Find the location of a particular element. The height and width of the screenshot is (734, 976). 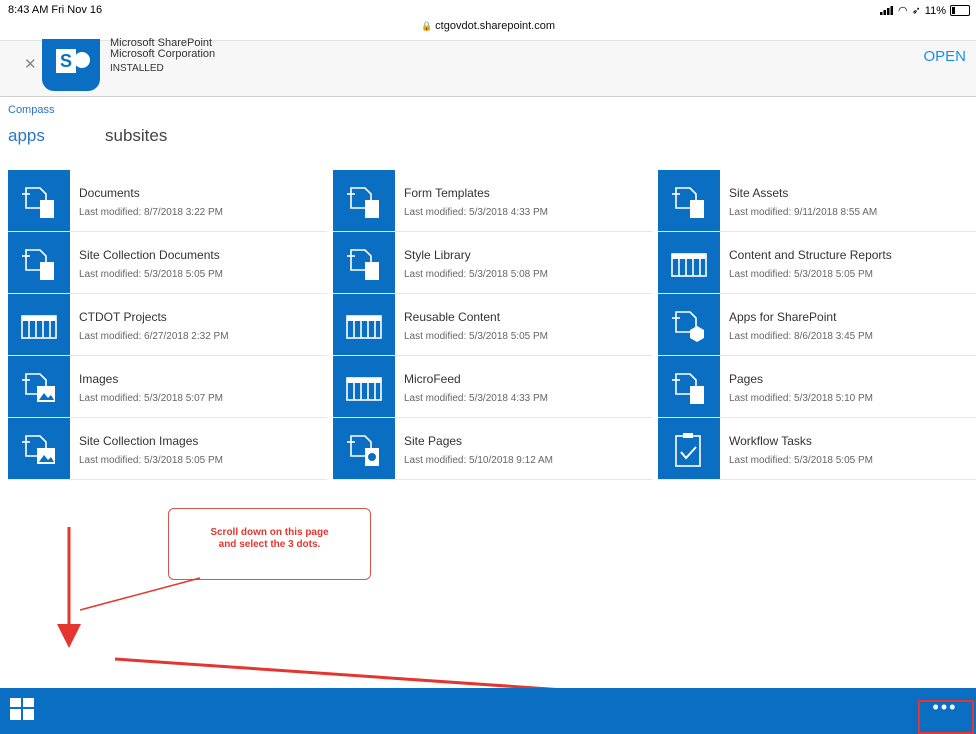

highlight-box is located at coordinates (946, 717).